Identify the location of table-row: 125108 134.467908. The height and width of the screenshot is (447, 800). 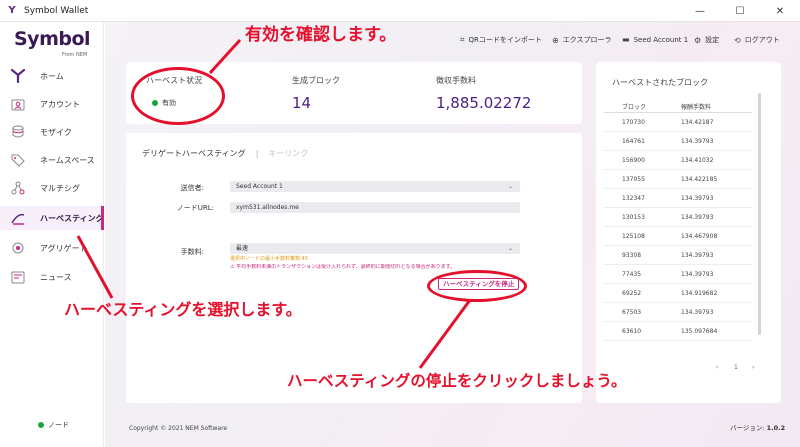
(678, 236).